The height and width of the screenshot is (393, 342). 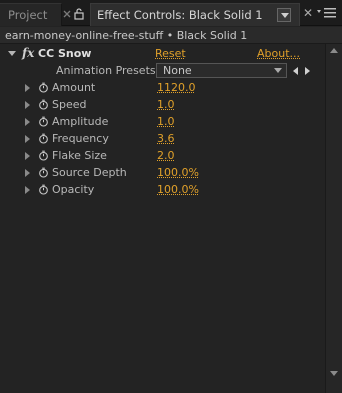 I want to click on vertical-scrollbar, so click(x=333, y=218).